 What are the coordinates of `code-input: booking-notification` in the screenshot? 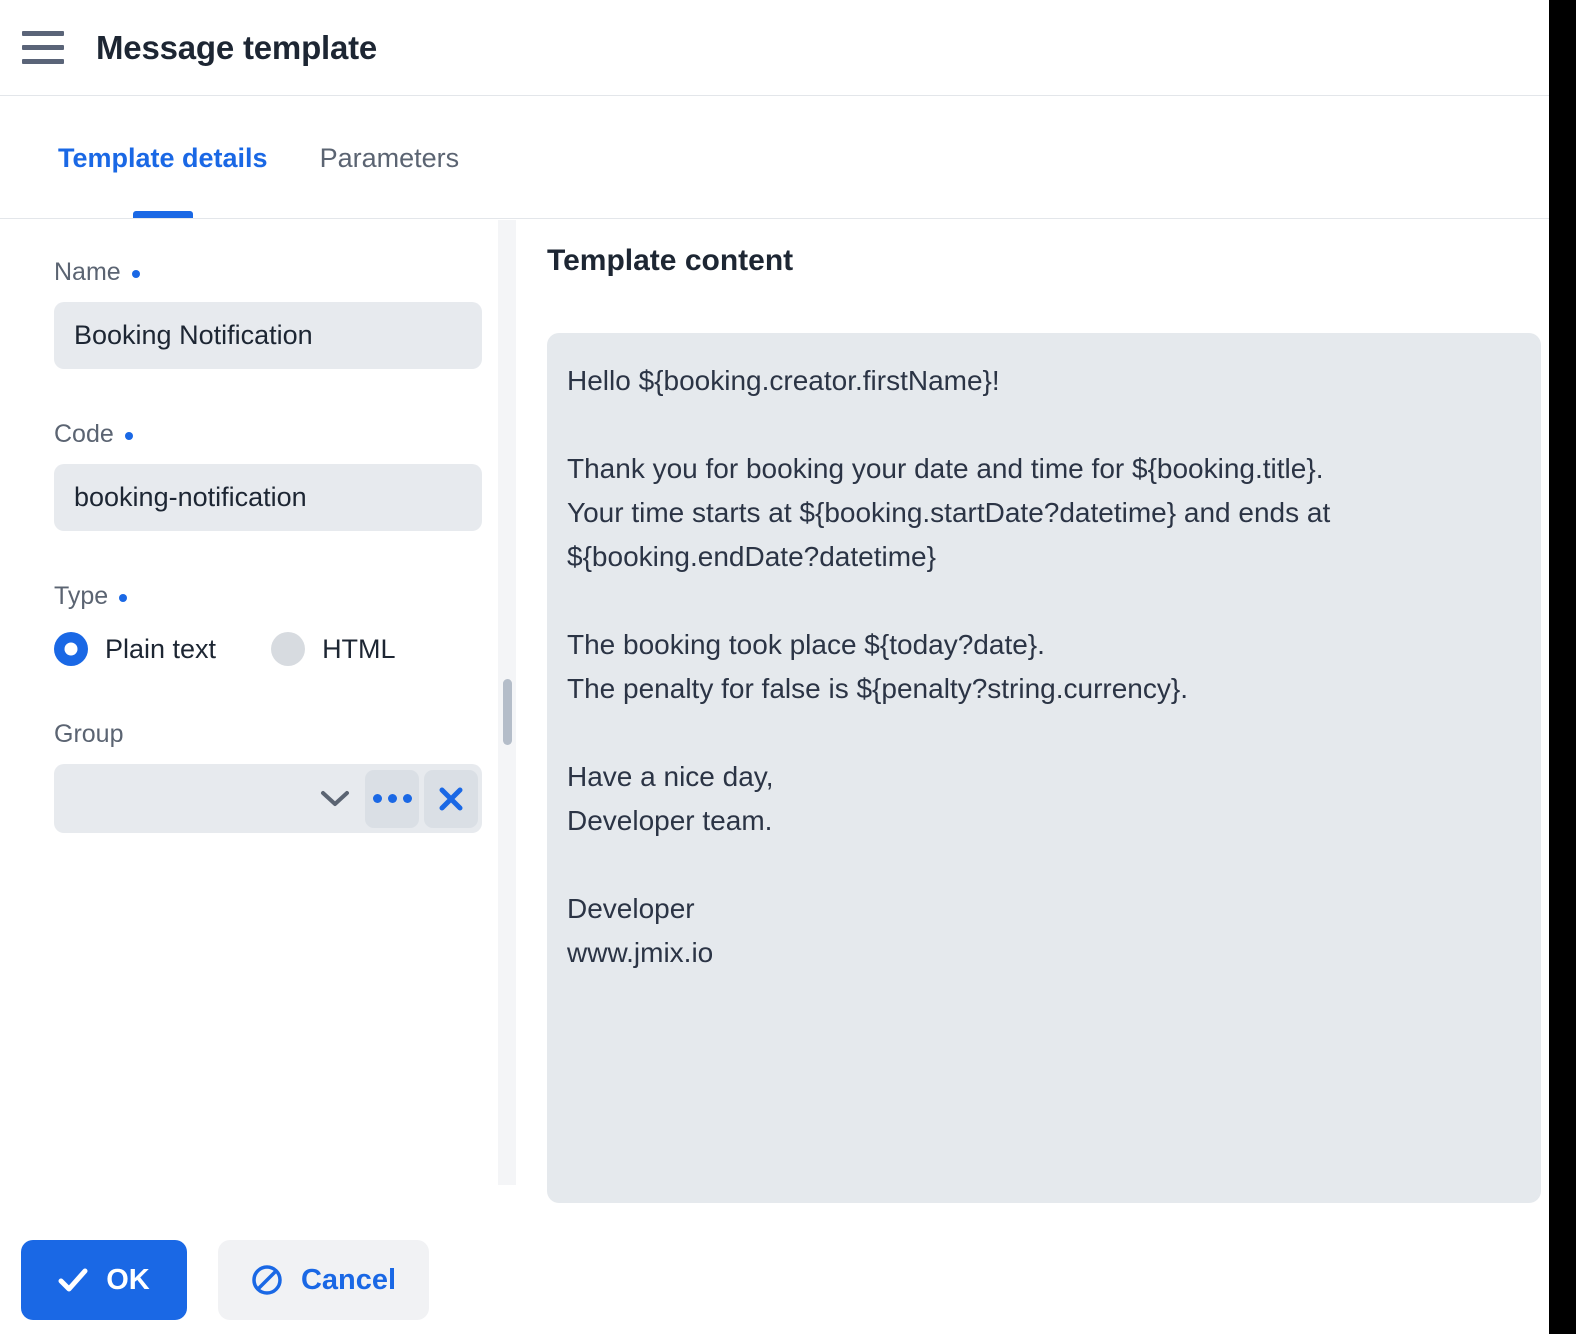 It's located at (268, 497).